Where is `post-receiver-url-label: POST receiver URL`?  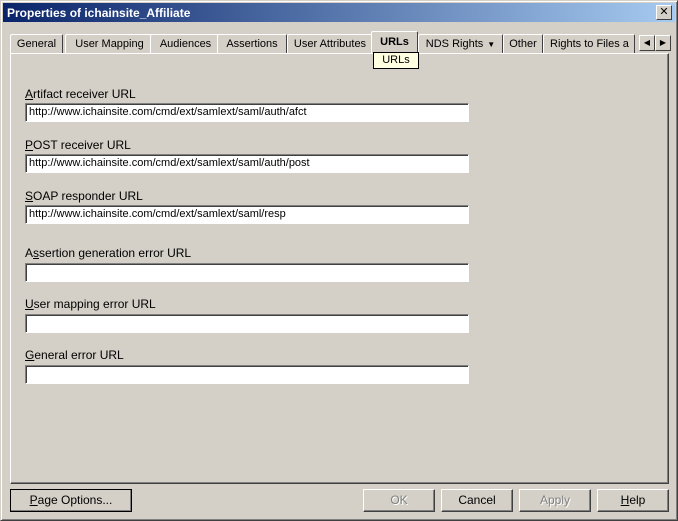 post-receiver-url-label: POST receiver URL is located at coordinates (78, 145).